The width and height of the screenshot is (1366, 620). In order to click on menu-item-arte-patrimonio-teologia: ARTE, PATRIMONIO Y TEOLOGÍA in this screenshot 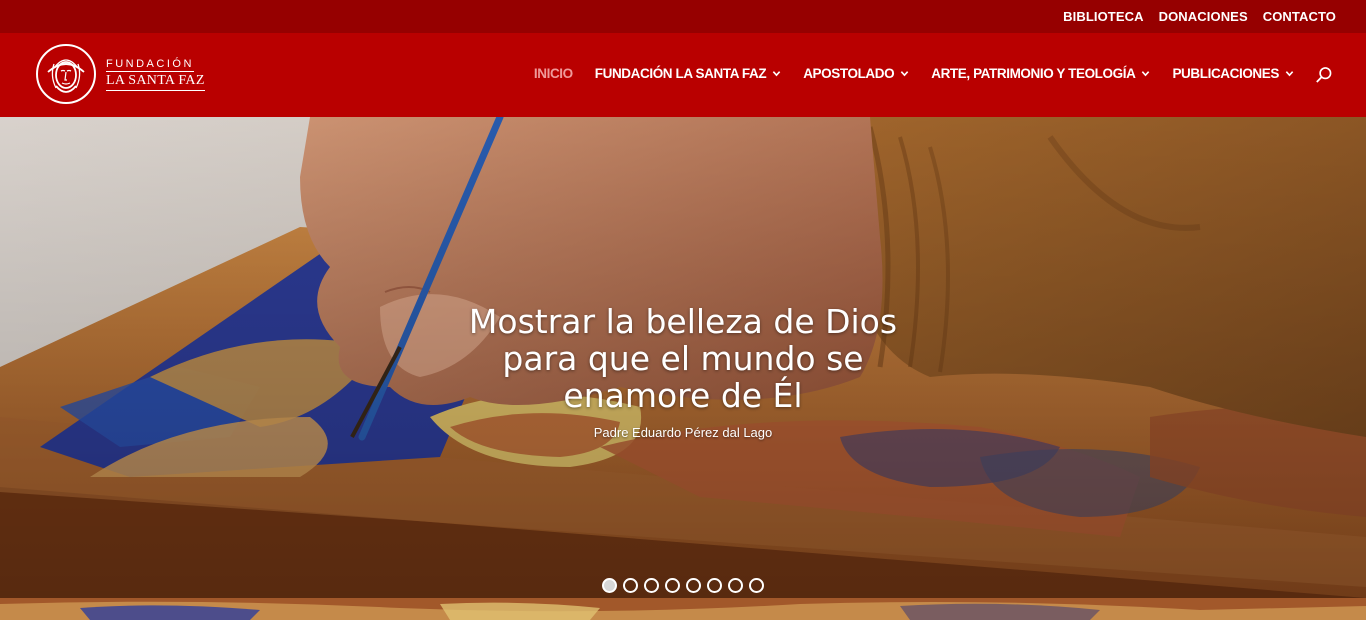, I will do `click(1040, 73)`.